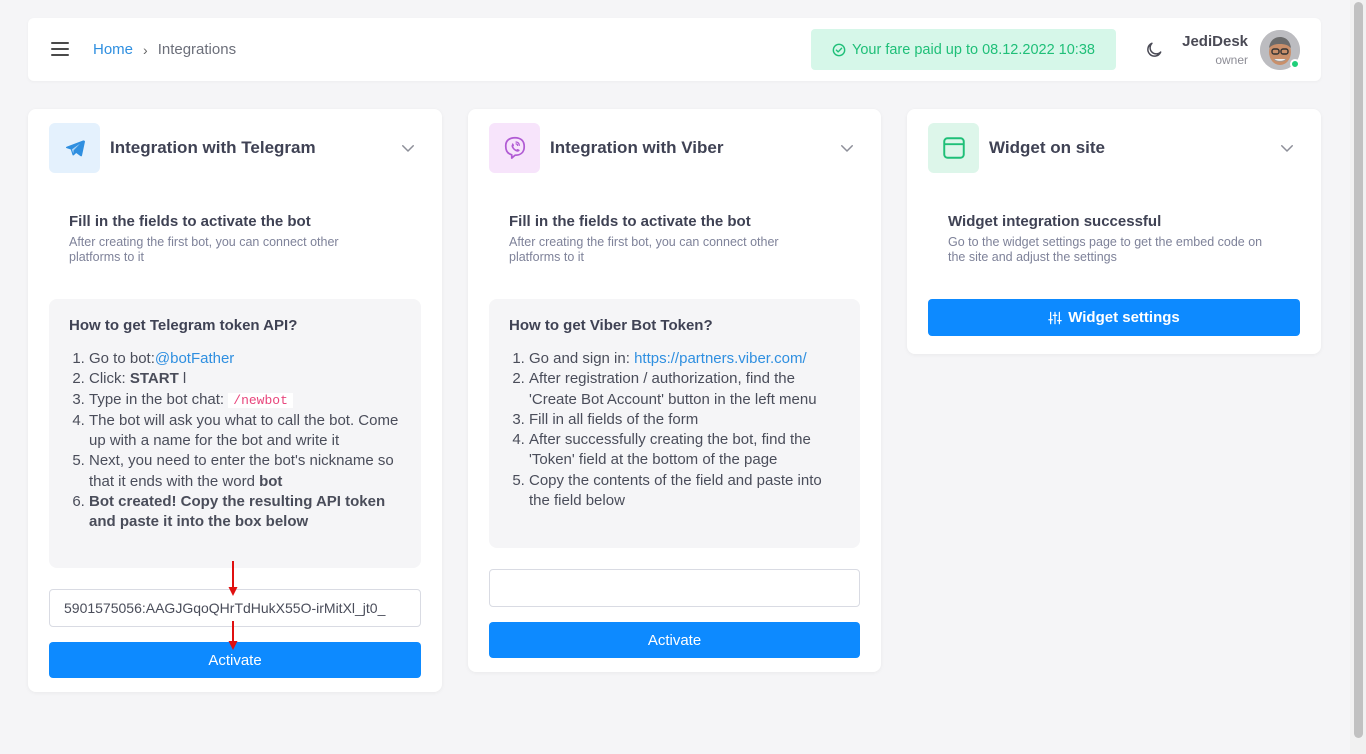 The image size is (1366, 754). I want to click on telegram-icon, so click(75, 148).